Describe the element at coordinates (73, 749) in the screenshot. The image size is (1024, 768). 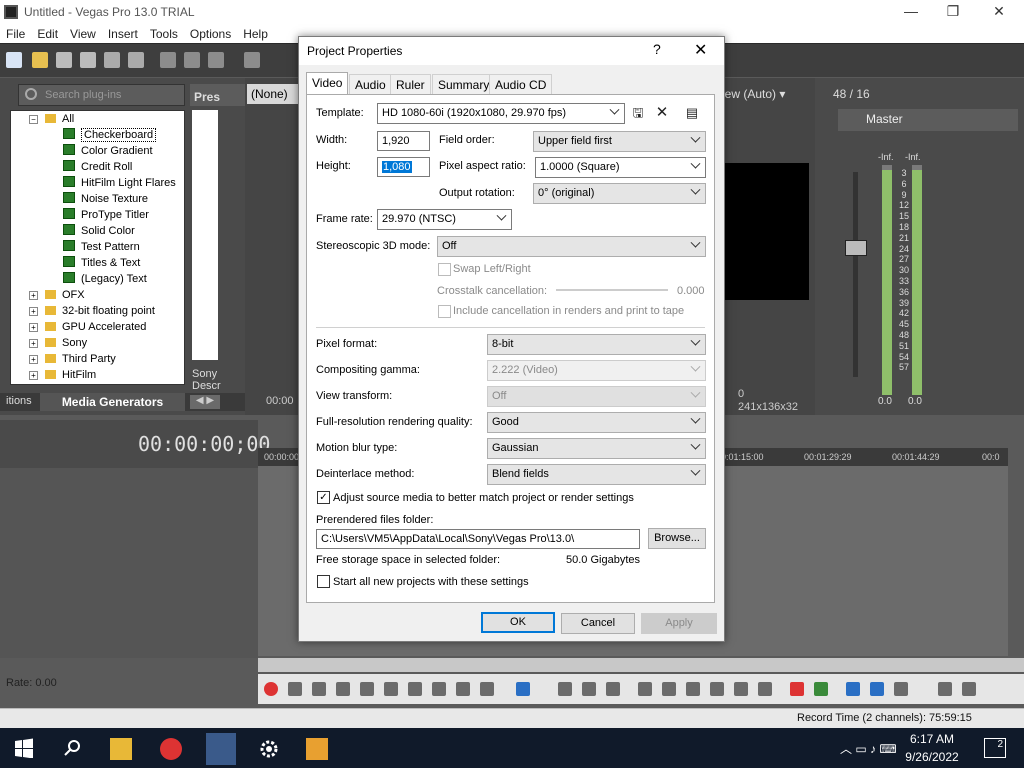
I see `search-icon` at that location.